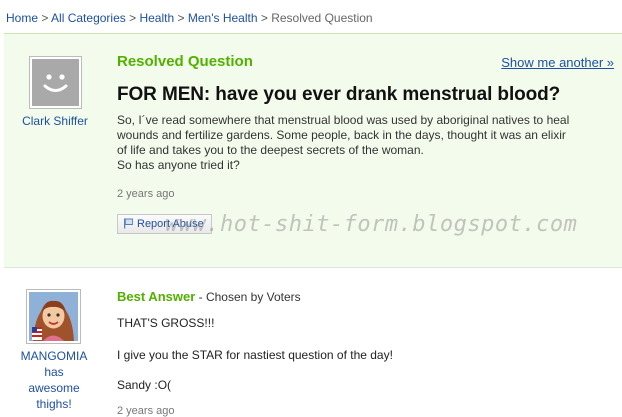 The height and width of the screenshot is (417, 622). I want to click on show-another-link: Show me another », so click(557, 62).